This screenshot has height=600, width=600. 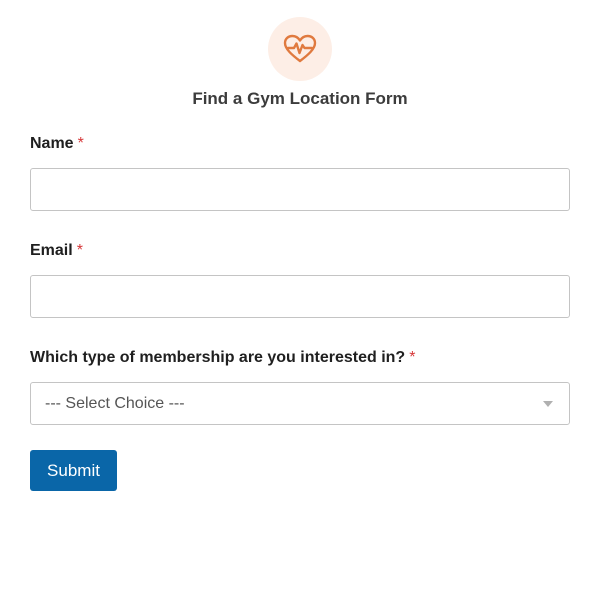 I want to click on form-title: Find a Gym Location Form, so click(x=300, y=98).